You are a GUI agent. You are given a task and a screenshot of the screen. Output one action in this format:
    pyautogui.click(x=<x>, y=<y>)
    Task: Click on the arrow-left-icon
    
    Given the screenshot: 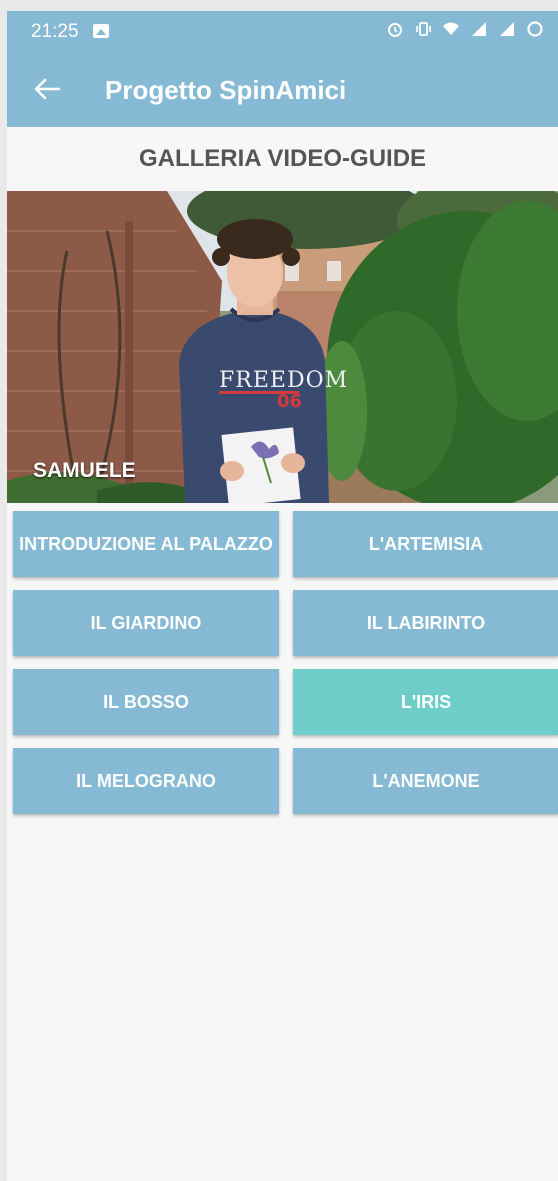 What is the action you would take?
    pyautogui.click(x=47, y=89)
    